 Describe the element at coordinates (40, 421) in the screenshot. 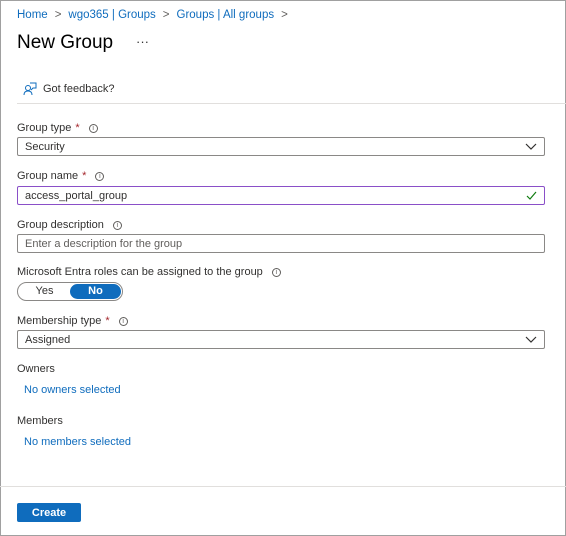

I see `members-label: Members` at that location.